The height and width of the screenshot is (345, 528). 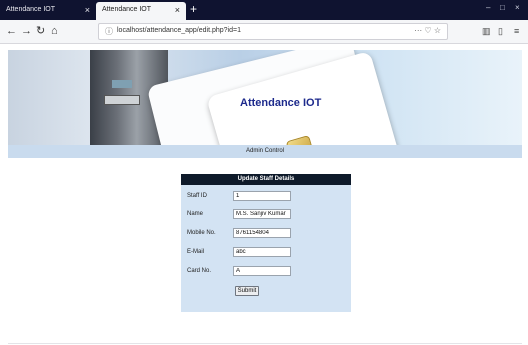 What do you see at coordinates (486, 31) in the screenshot?
I see `library-icon: ▥` at bounding box center [486, 31].